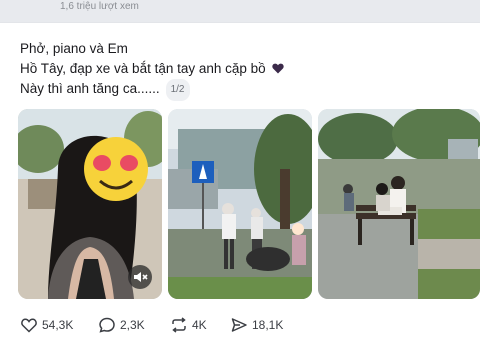 The width and height of the screenshot is (480, 361). Describe the element at coordinates (179, 325) in the screenshot. I see `repost-icon` at that location.